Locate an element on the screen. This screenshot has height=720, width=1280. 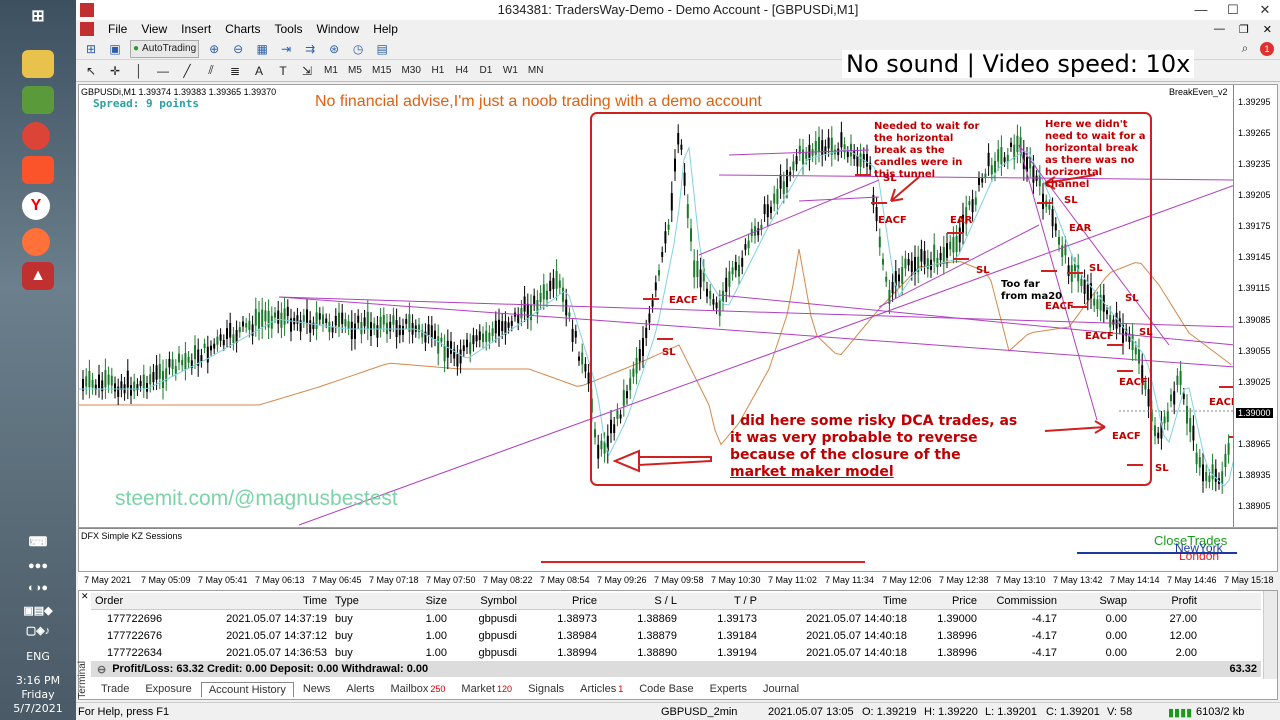
maximize-button: ☐ is located at coordinates (1233, 10).